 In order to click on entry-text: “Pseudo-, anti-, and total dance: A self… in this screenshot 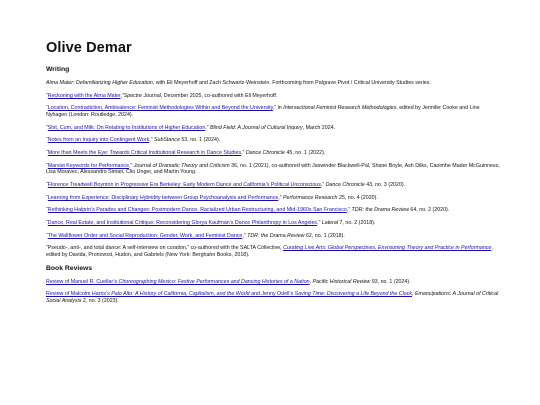, I will do `click(165, 248)`.